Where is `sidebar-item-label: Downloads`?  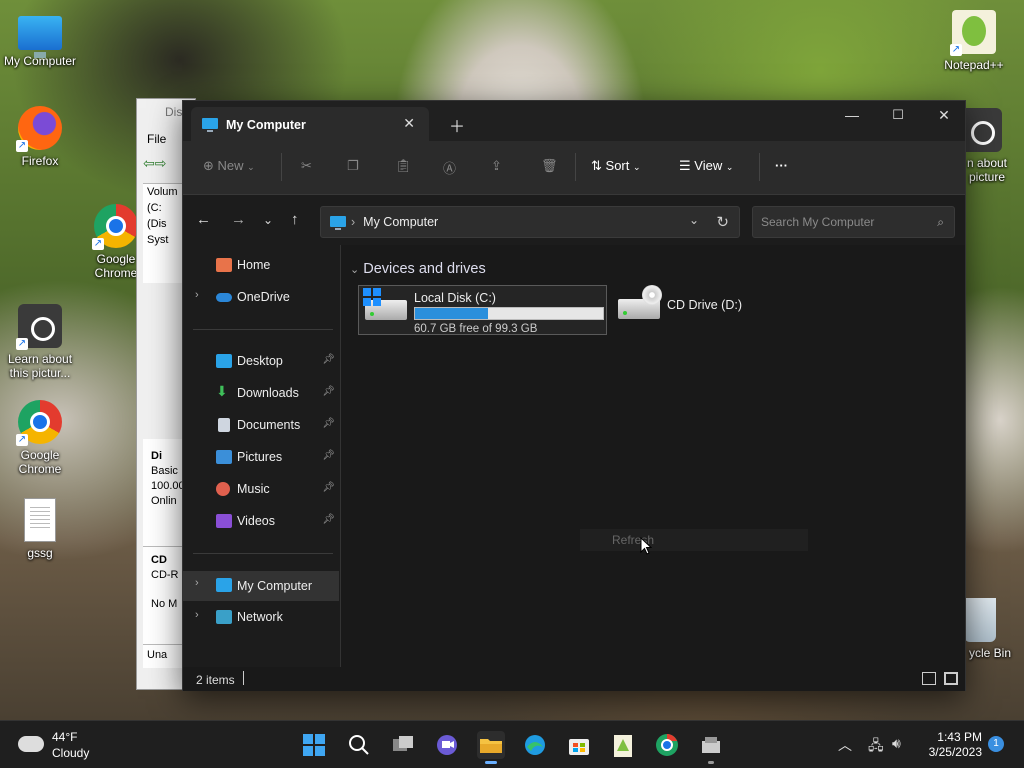
sidebar-item-label: Downloads is located at coordinates (268, 393).